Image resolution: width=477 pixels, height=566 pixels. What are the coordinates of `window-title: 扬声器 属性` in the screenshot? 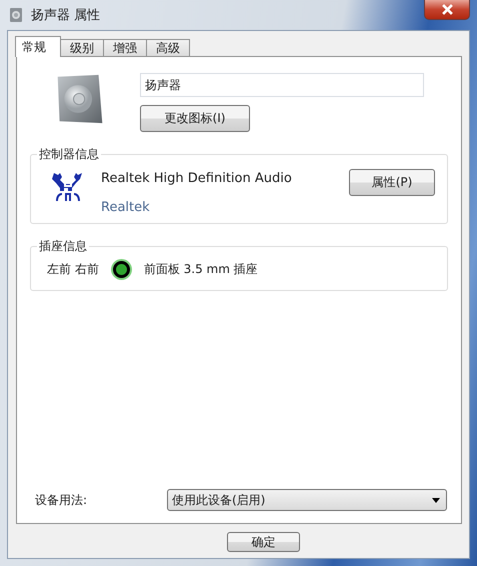 It's located at (65, 15).